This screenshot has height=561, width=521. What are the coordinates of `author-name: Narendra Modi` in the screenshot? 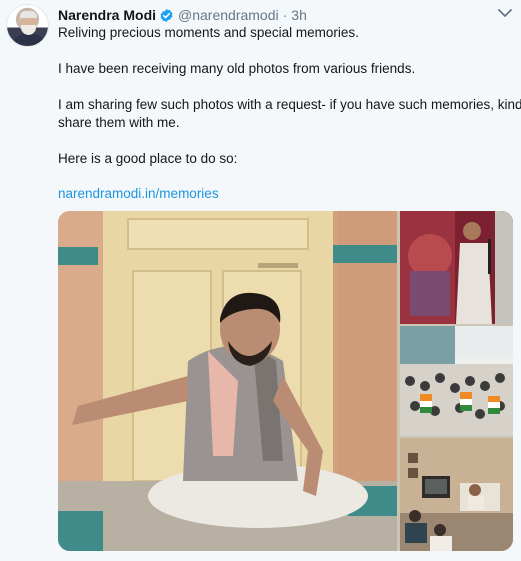 It's located at (107, 15).